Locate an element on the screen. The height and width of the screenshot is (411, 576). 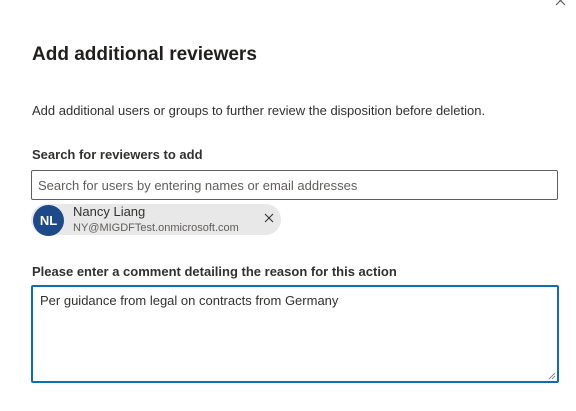
reviewer-name: Nancy Liang is located at coordinates (109, 211).